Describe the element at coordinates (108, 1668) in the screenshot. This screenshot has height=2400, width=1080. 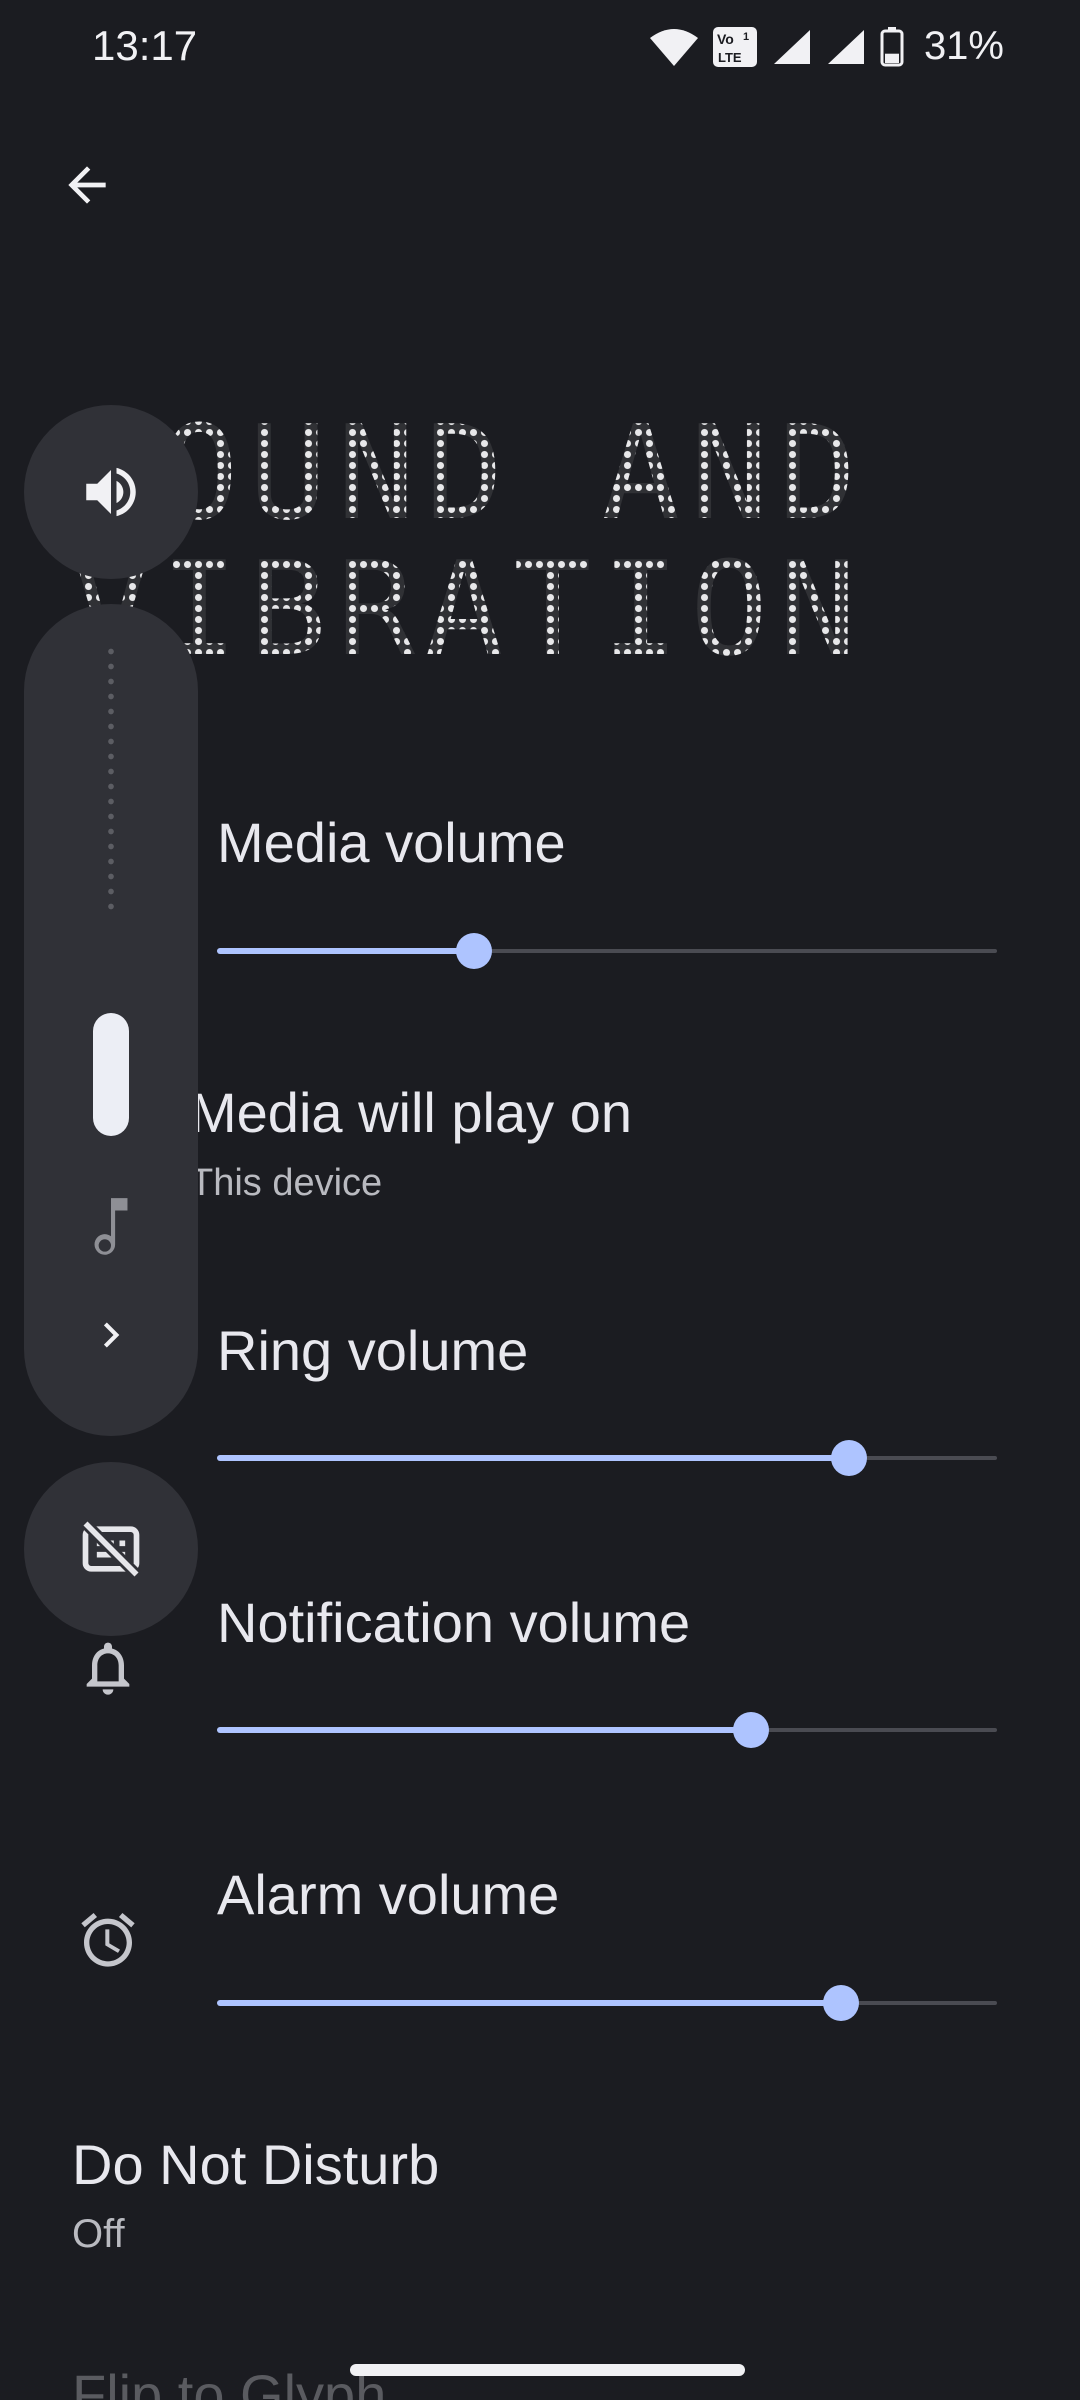
I see `bell-icon` at that location.